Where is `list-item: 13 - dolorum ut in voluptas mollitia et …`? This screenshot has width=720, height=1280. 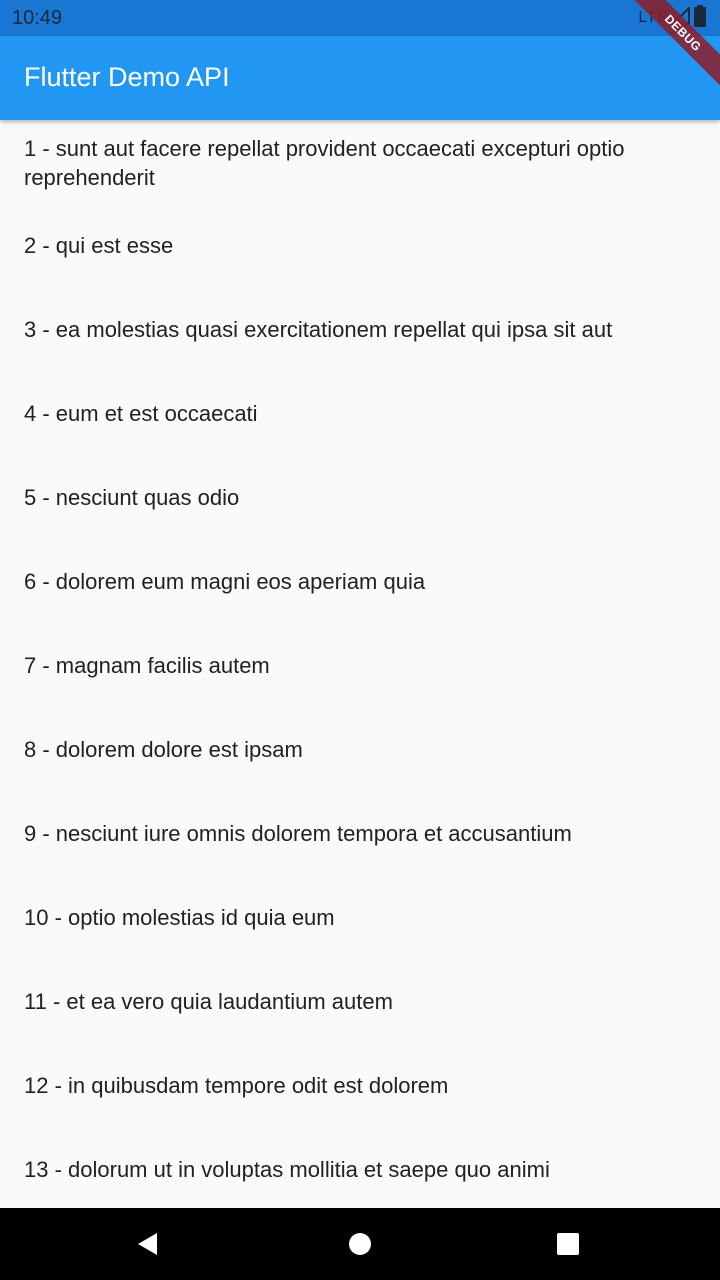 list-item: 13 - dolorum ut in voluptas mollitia et … is located at coordinates (360, 1169).